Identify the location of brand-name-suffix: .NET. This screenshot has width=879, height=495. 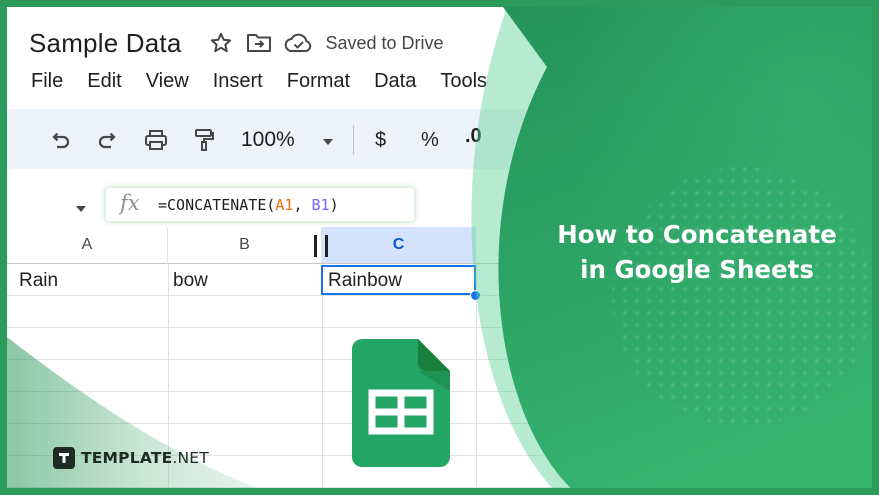
(190, 458).